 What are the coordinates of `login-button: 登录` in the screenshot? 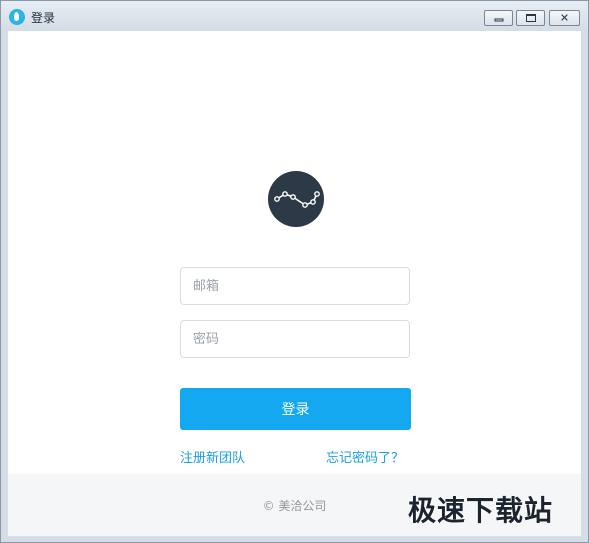 It's located at (295, 409).